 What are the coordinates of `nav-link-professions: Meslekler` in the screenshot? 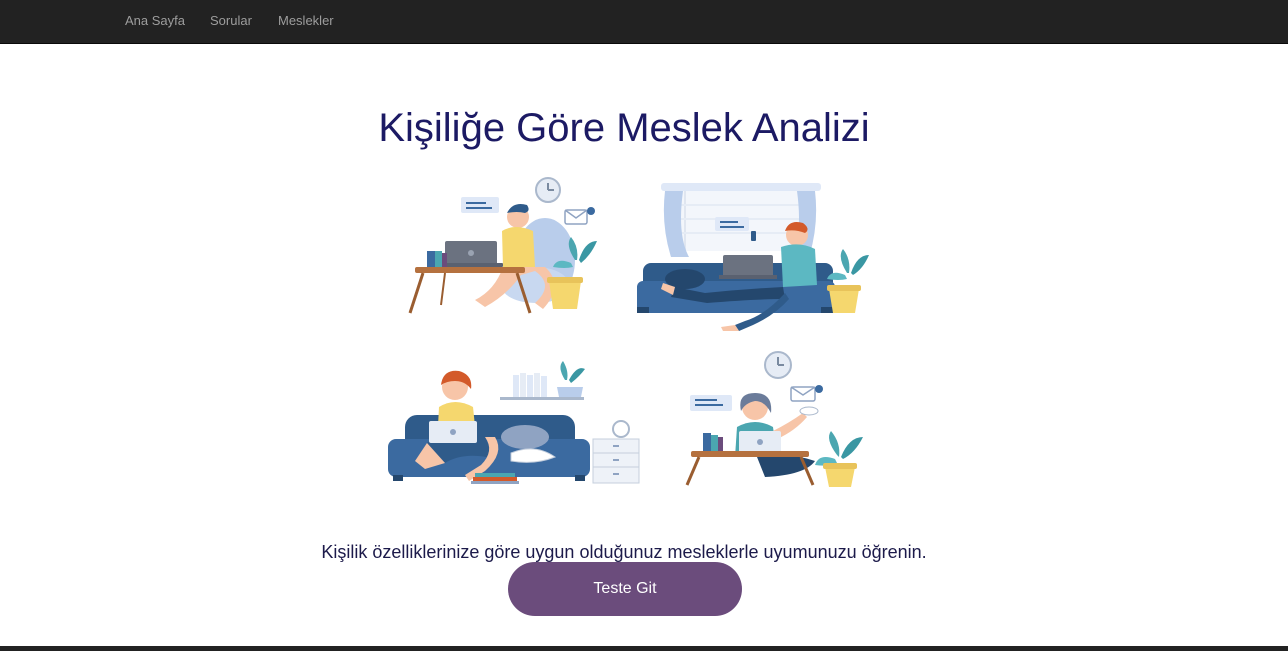 It's located at (306, 20).